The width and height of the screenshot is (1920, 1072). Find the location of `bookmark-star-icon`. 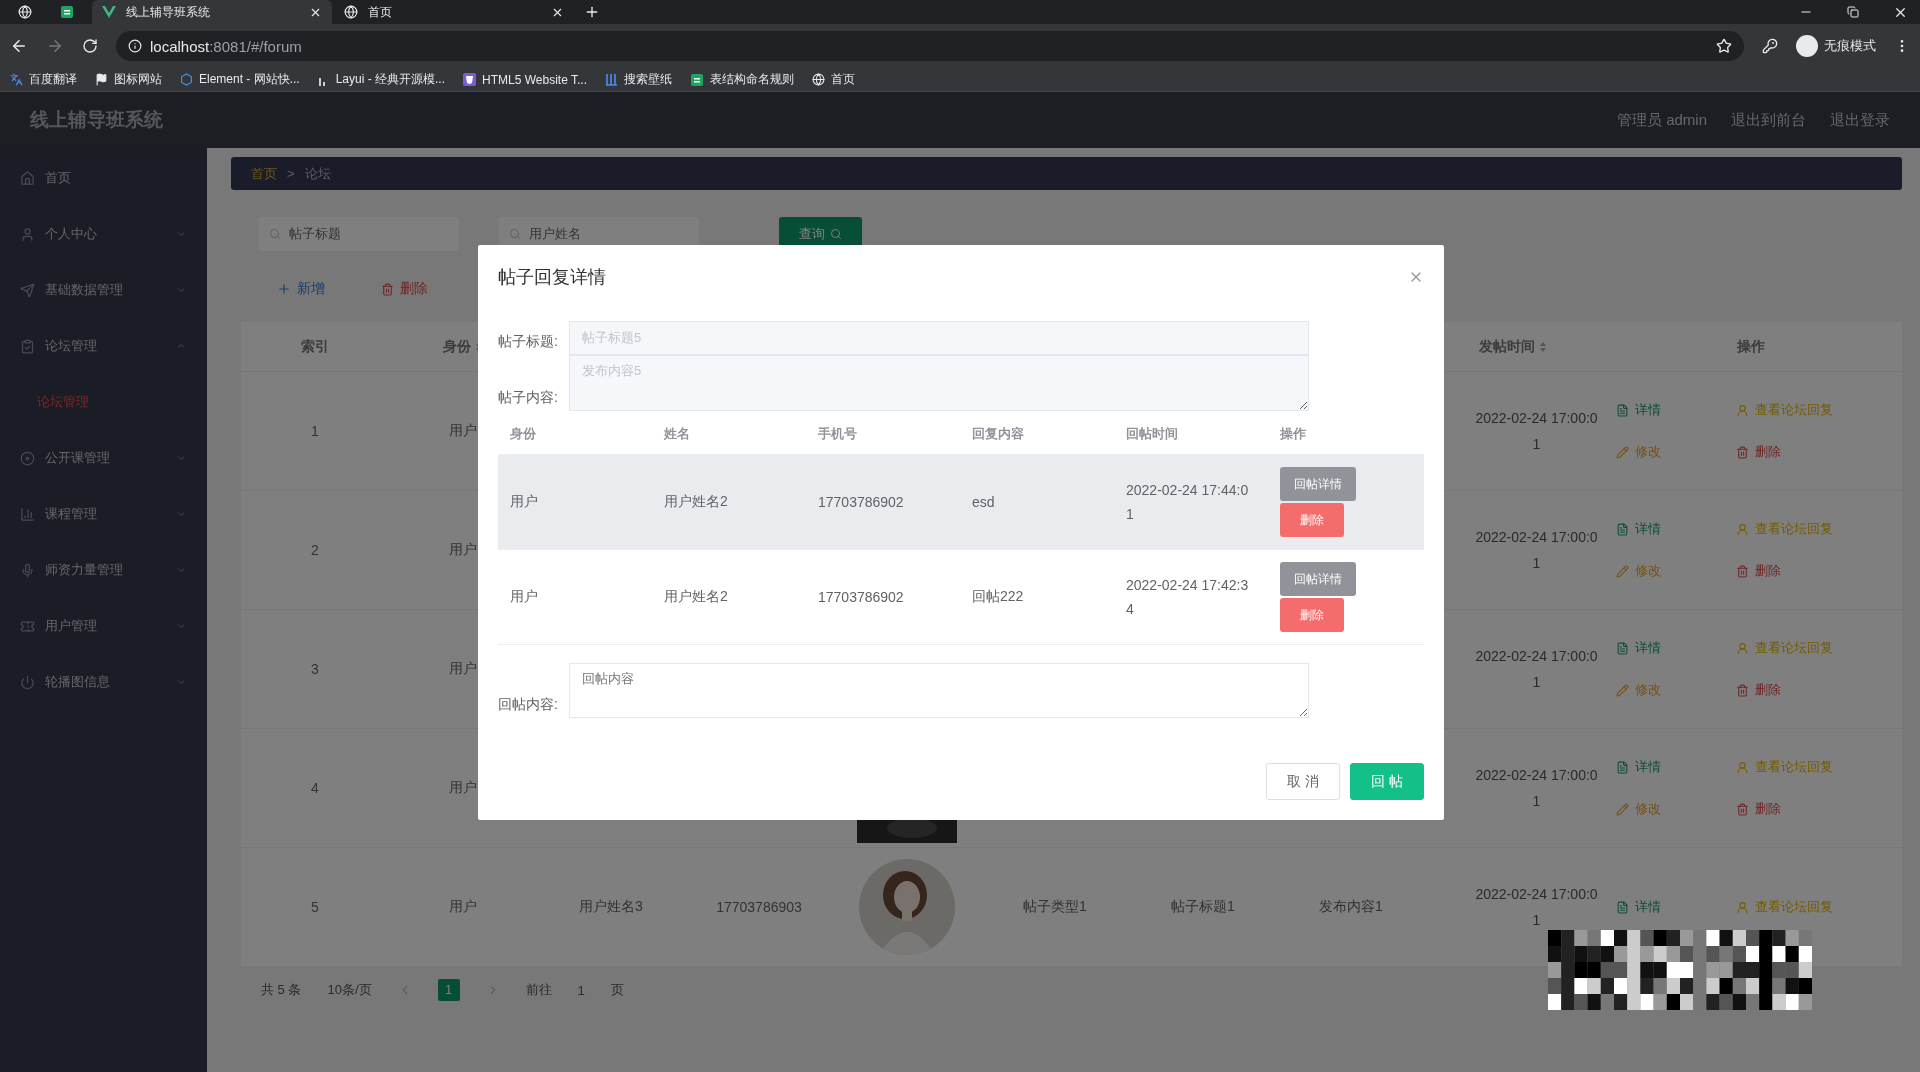

bookmark-star-icon is located at coordinates (1724, 46).